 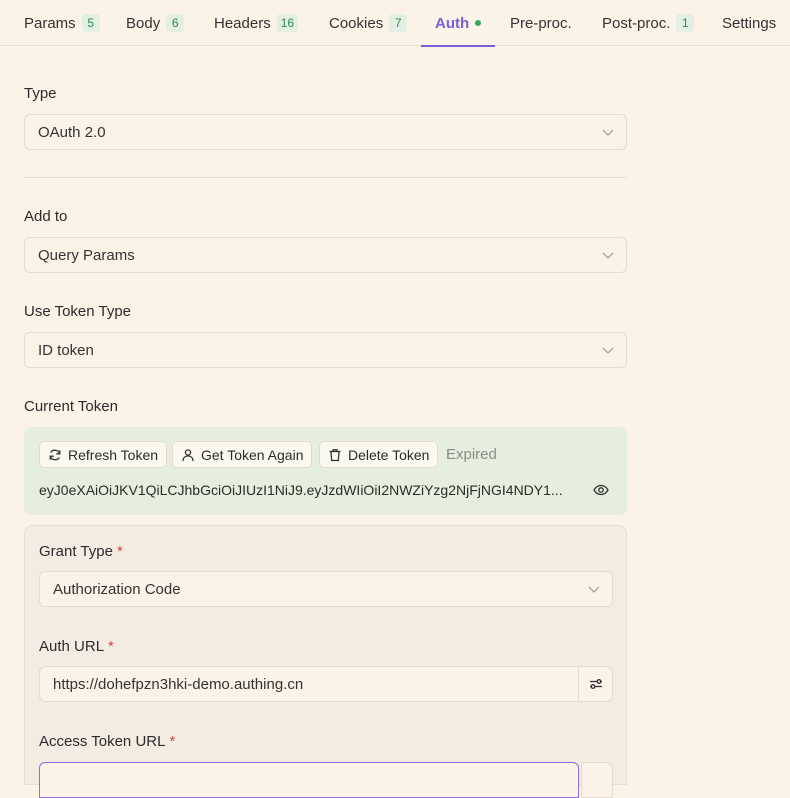 I want to click on access-token-url-label: Access Token URL *, so click(x=107, y=741).